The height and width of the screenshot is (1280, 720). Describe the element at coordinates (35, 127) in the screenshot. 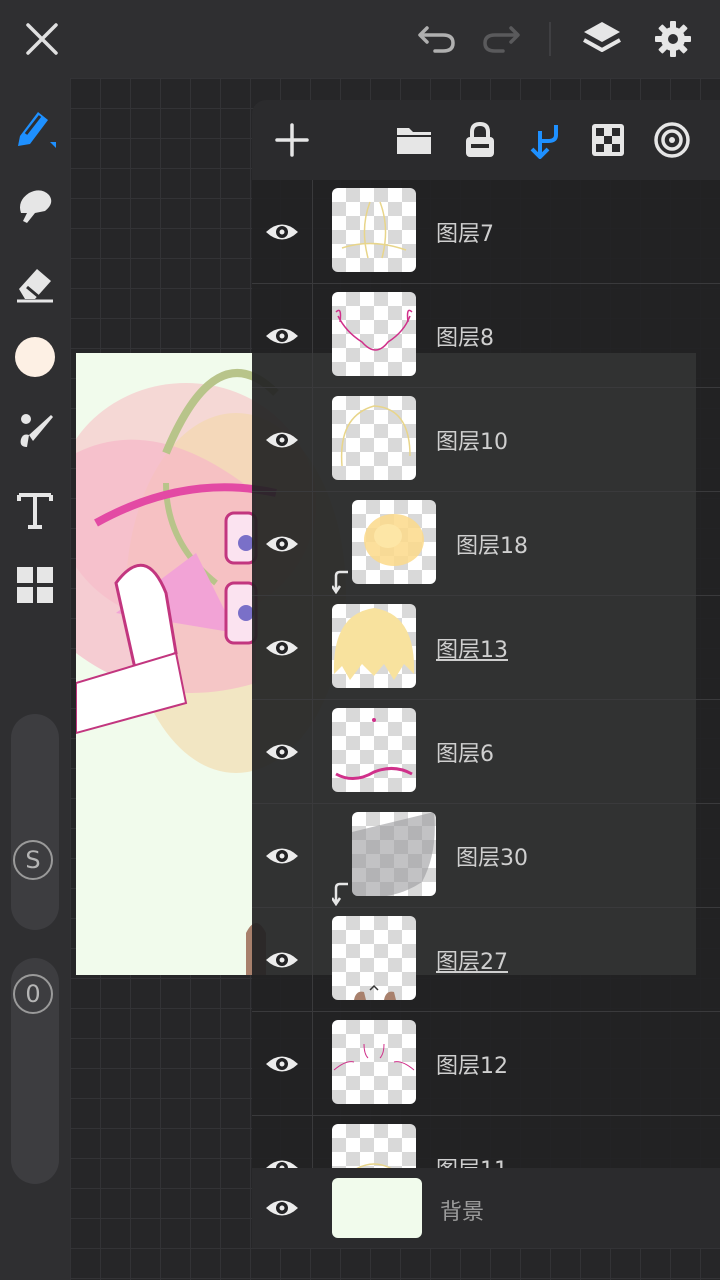

I see `pen-icon` at that location.